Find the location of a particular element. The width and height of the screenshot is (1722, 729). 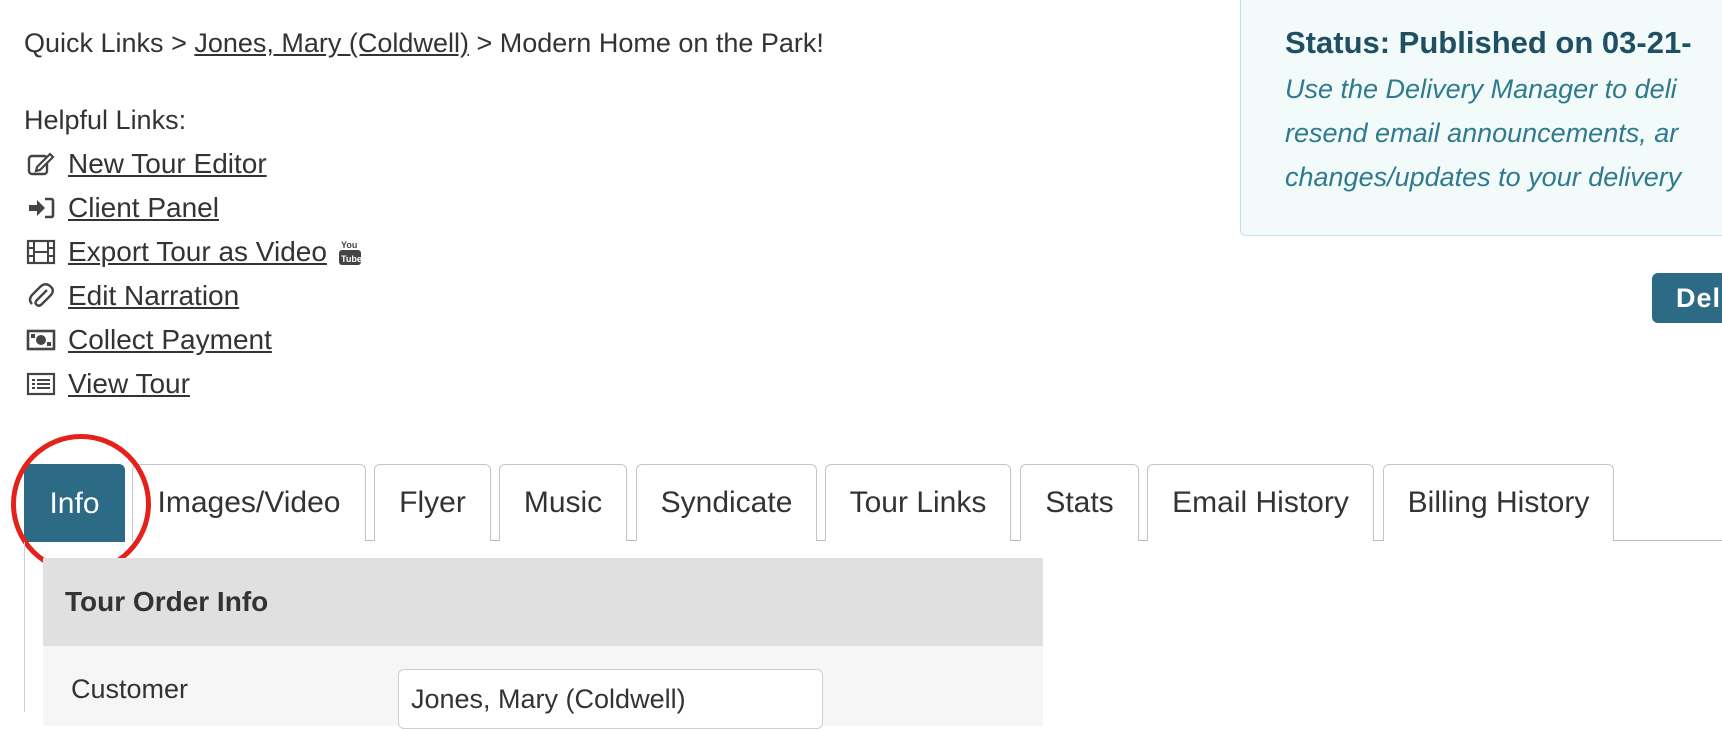

sign-in-icon is located at coordinates (41, 208).